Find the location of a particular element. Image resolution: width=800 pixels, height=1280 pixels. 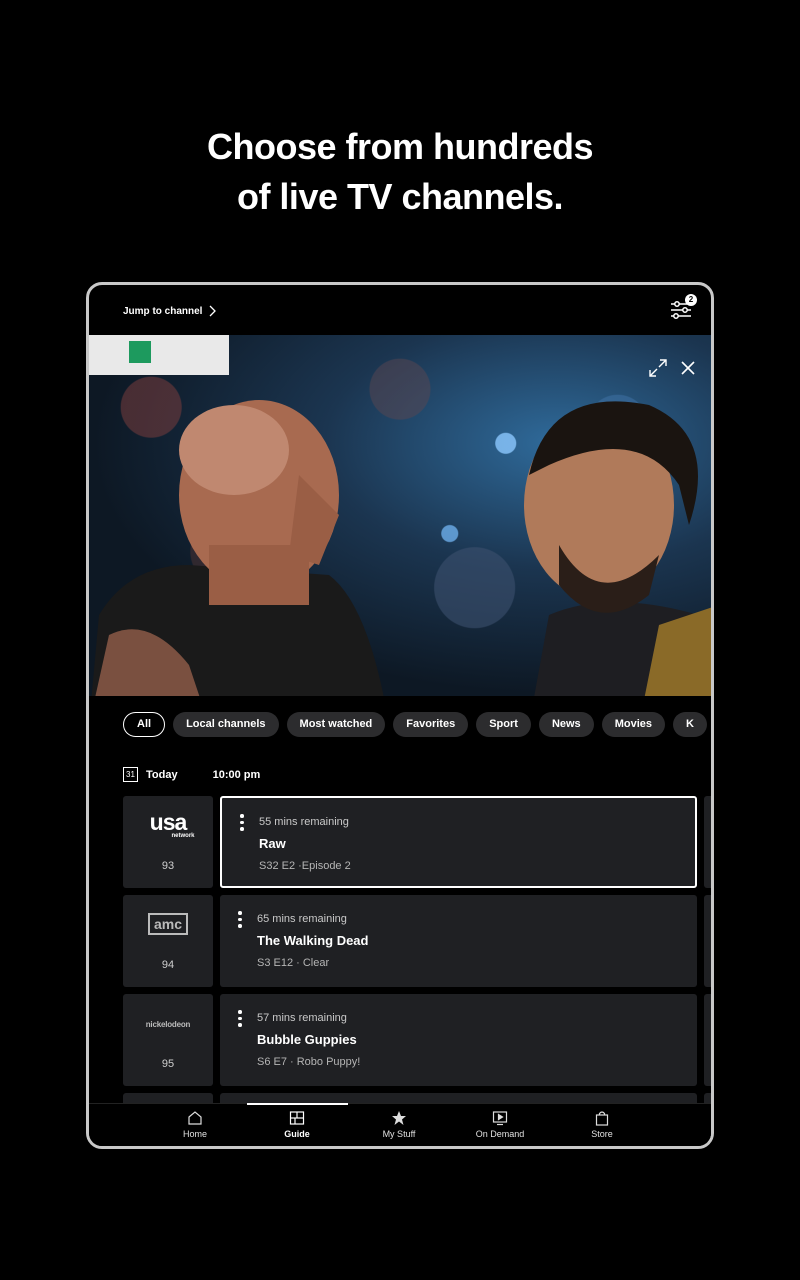

store-bag-icon is located at coordinates (602, 1118).